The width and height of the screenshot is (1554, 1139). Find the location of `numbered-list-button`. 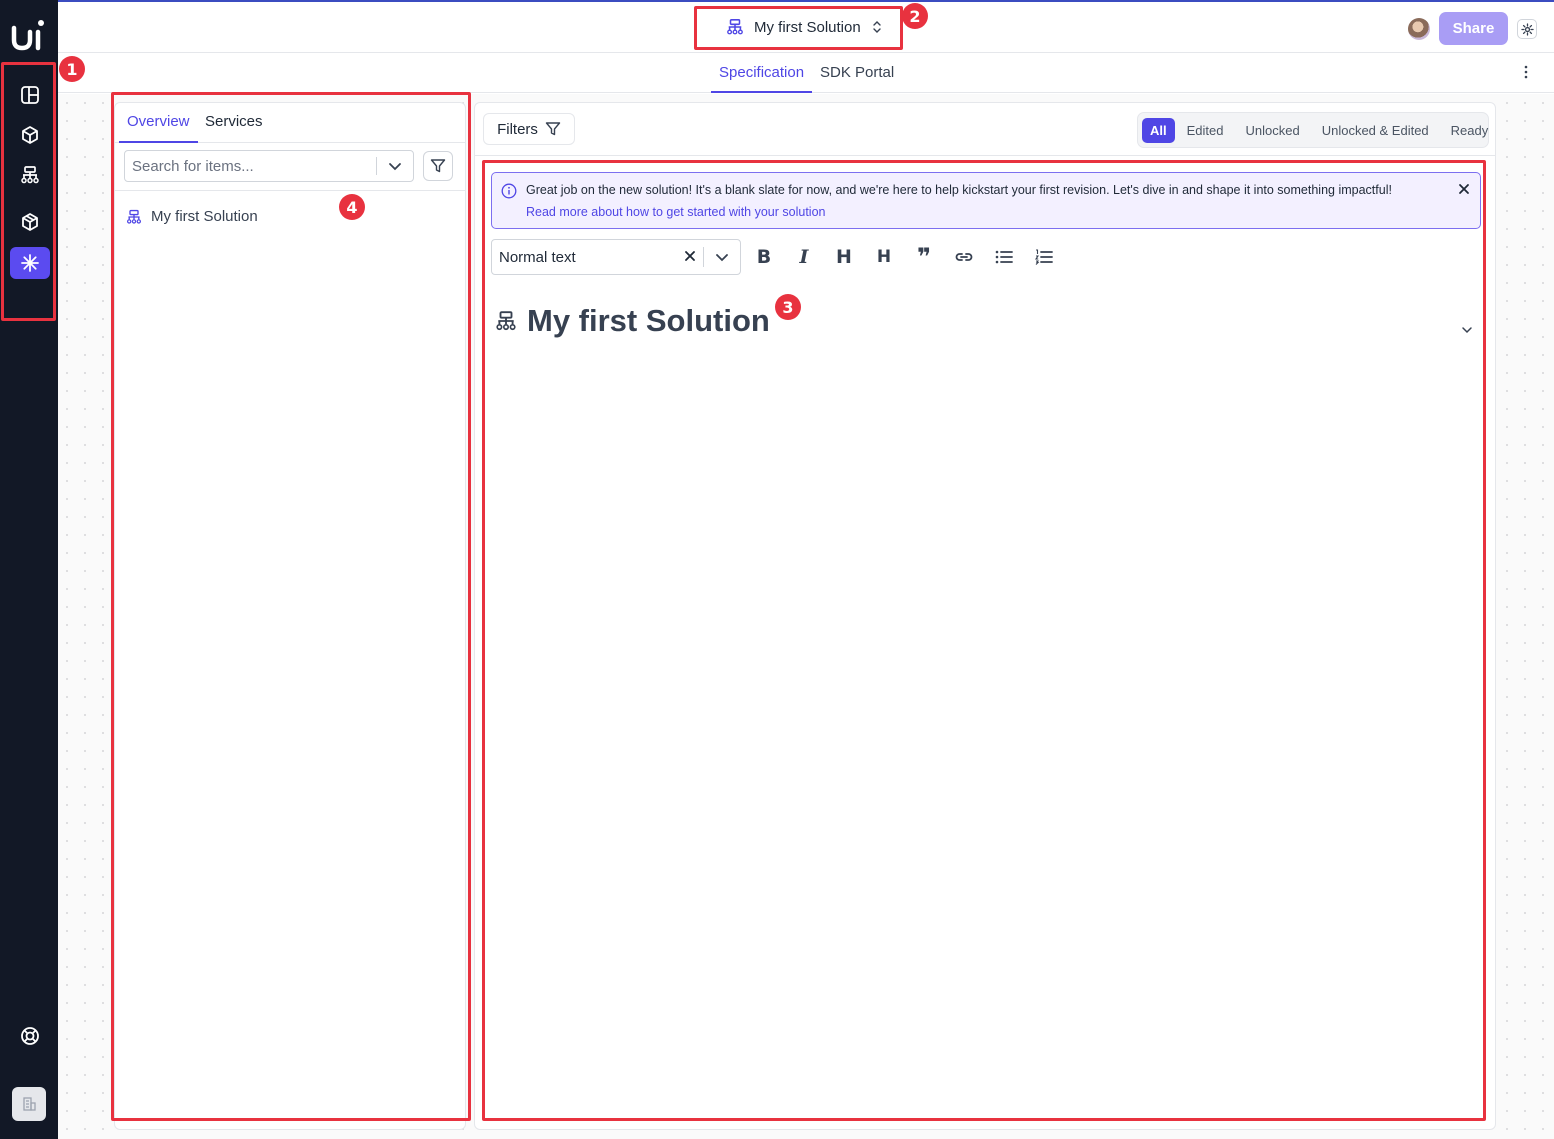

numbered-list-button is located at coordinates (1044, 257).